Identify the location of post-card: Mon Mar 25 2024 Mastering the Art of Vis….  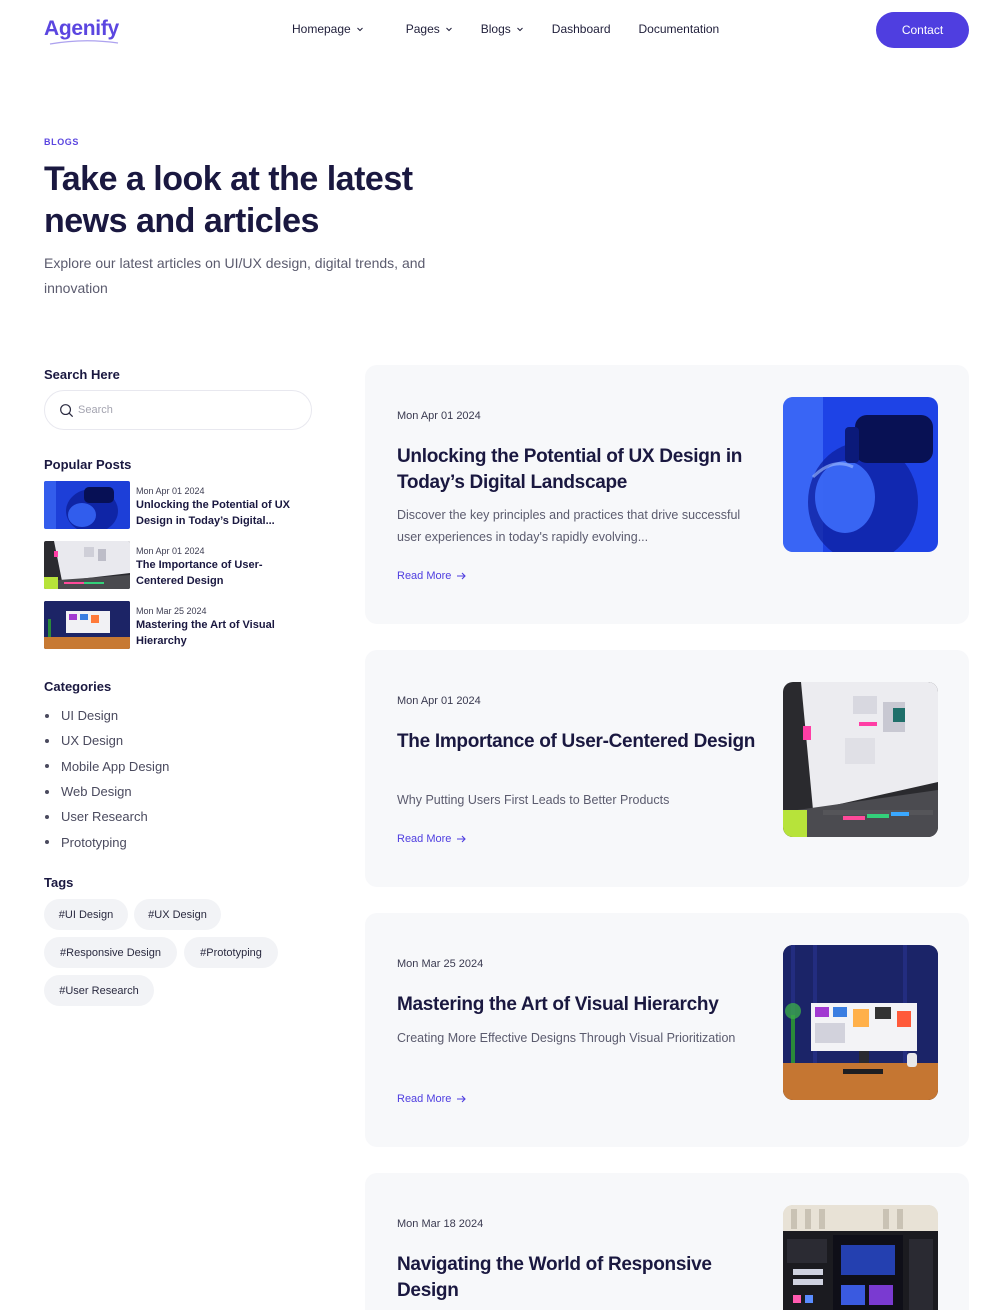
(667, 1030).